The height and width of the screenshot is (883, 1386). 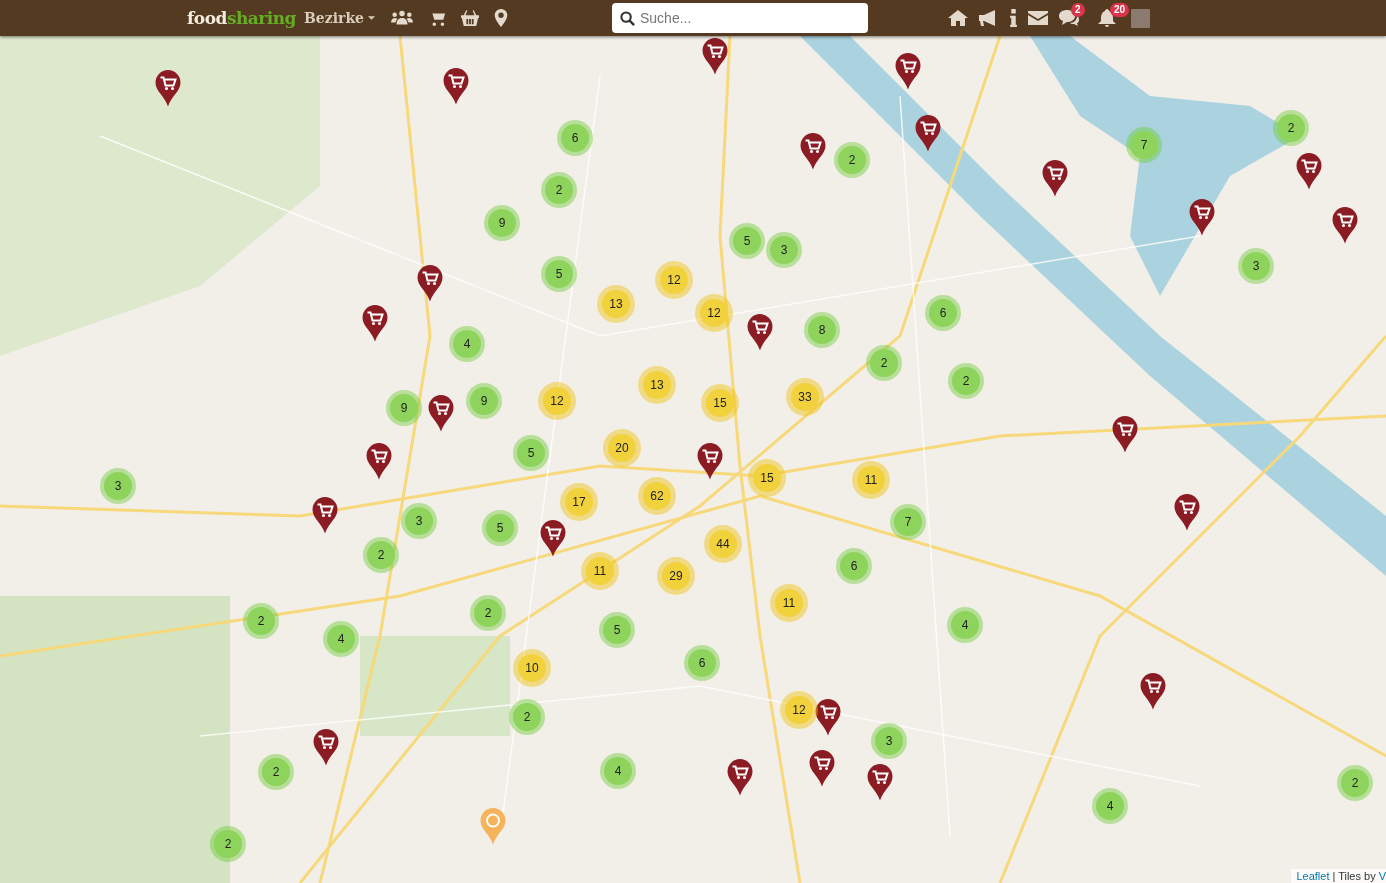 What do you see at coordinates (622, 448) in the screenshot?
I see `marker-cluster: 20` at bounding box center [622, 448].